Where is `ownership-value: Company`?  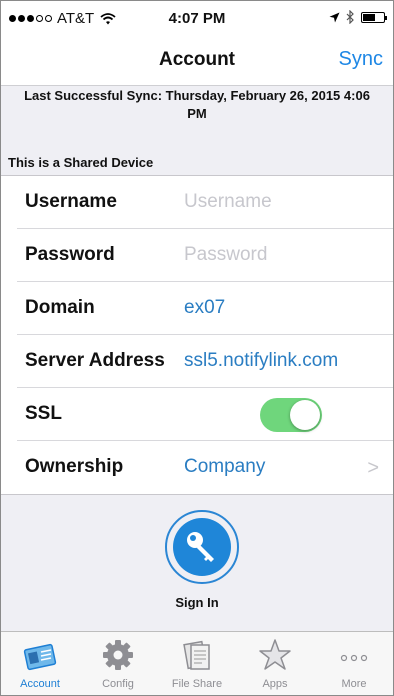
ownership-value: Company is located at coordinates (224, 467).